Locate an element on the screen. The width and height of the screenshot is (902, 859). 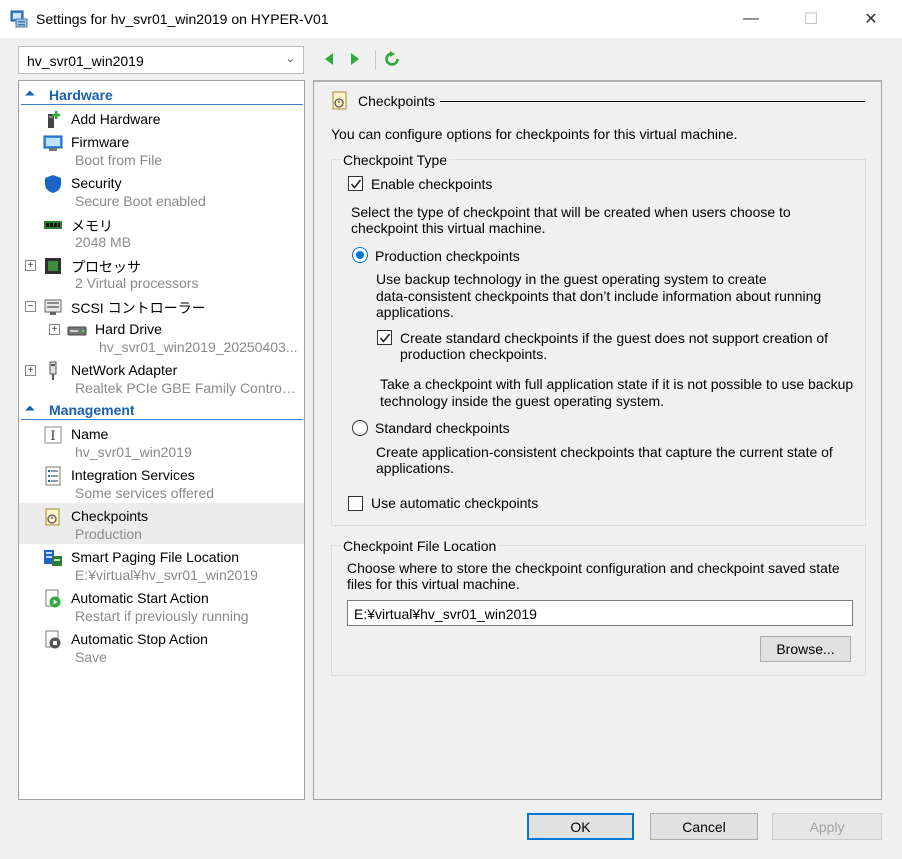
apply-button-label: Apply is located at coordinates (827, 826).